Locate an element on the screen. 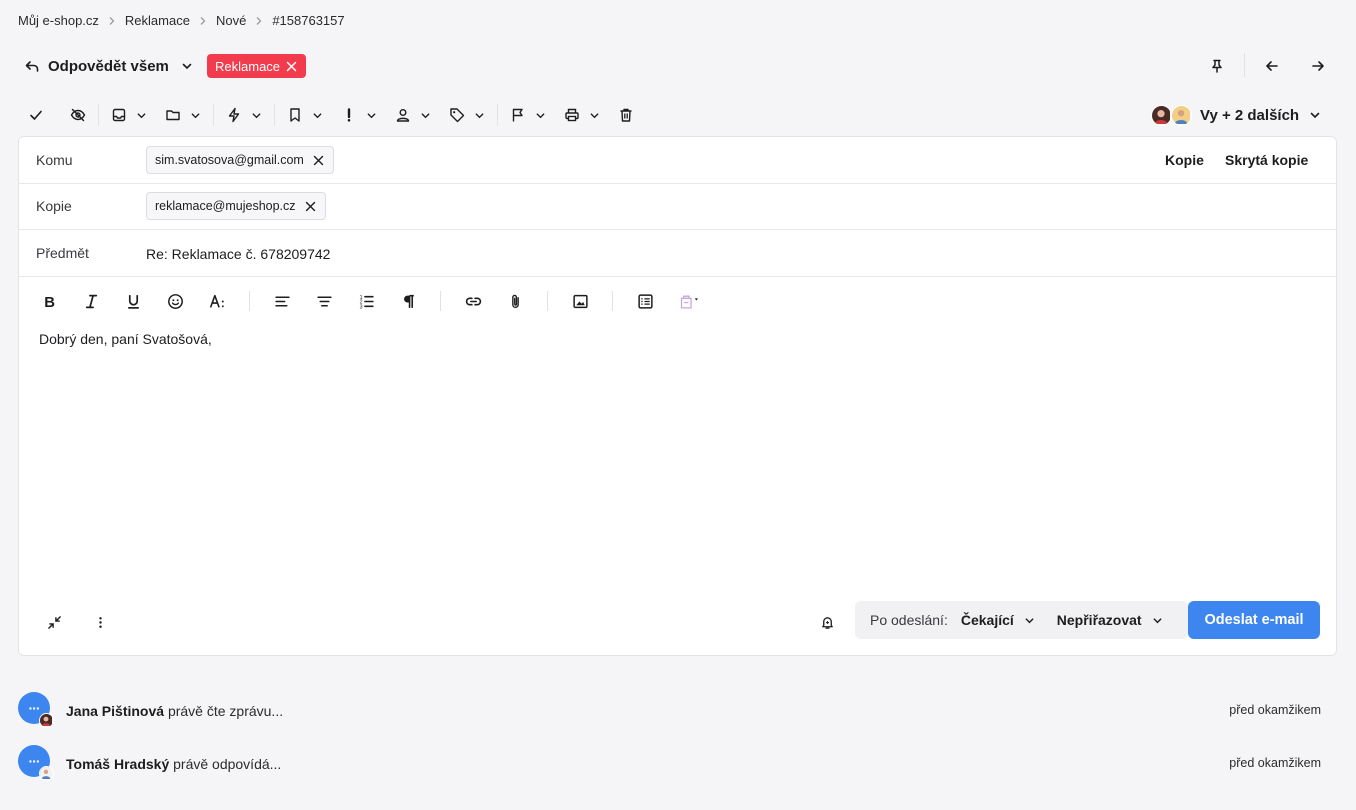  label-menu-button is located at coordinates (467, 115).